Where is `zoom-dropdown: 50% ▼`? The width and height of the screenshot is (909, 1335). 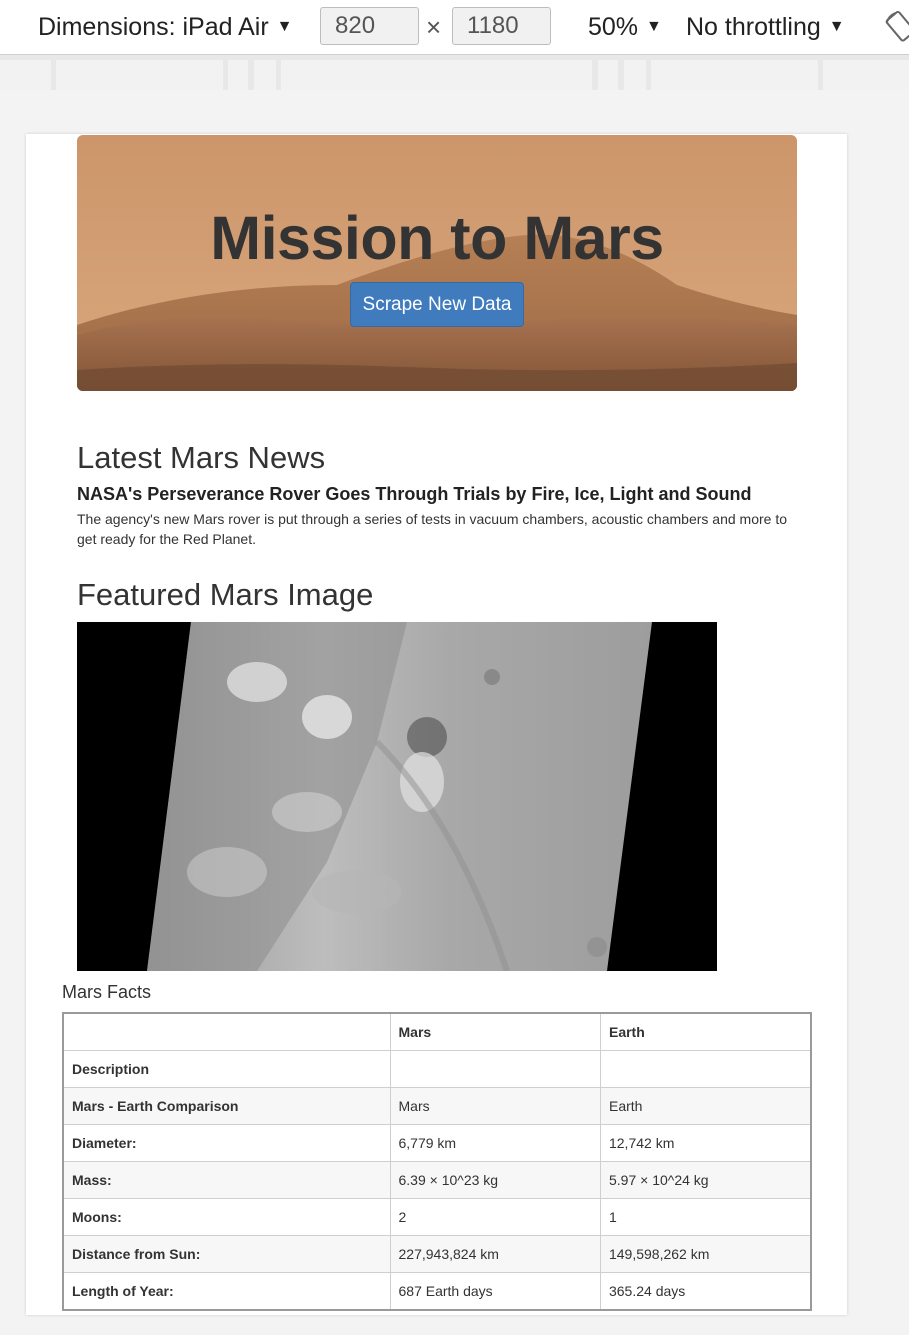 zoom-dropdown: 50% ▼ is located at coordinates (625, 27).